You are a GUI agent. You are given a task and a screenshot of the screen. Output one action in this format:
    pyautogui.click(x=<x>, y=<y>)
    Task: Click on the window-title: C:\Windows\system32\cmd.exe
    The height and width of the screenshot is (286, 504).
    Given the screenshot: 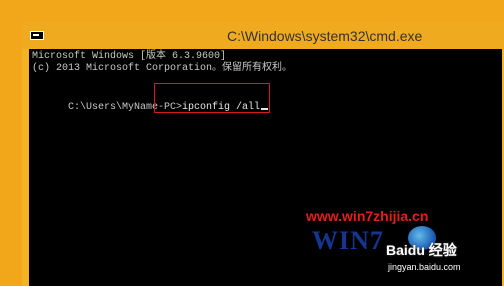 What is the action you would take?
    pyautogui.click(x=325, y=36)
    